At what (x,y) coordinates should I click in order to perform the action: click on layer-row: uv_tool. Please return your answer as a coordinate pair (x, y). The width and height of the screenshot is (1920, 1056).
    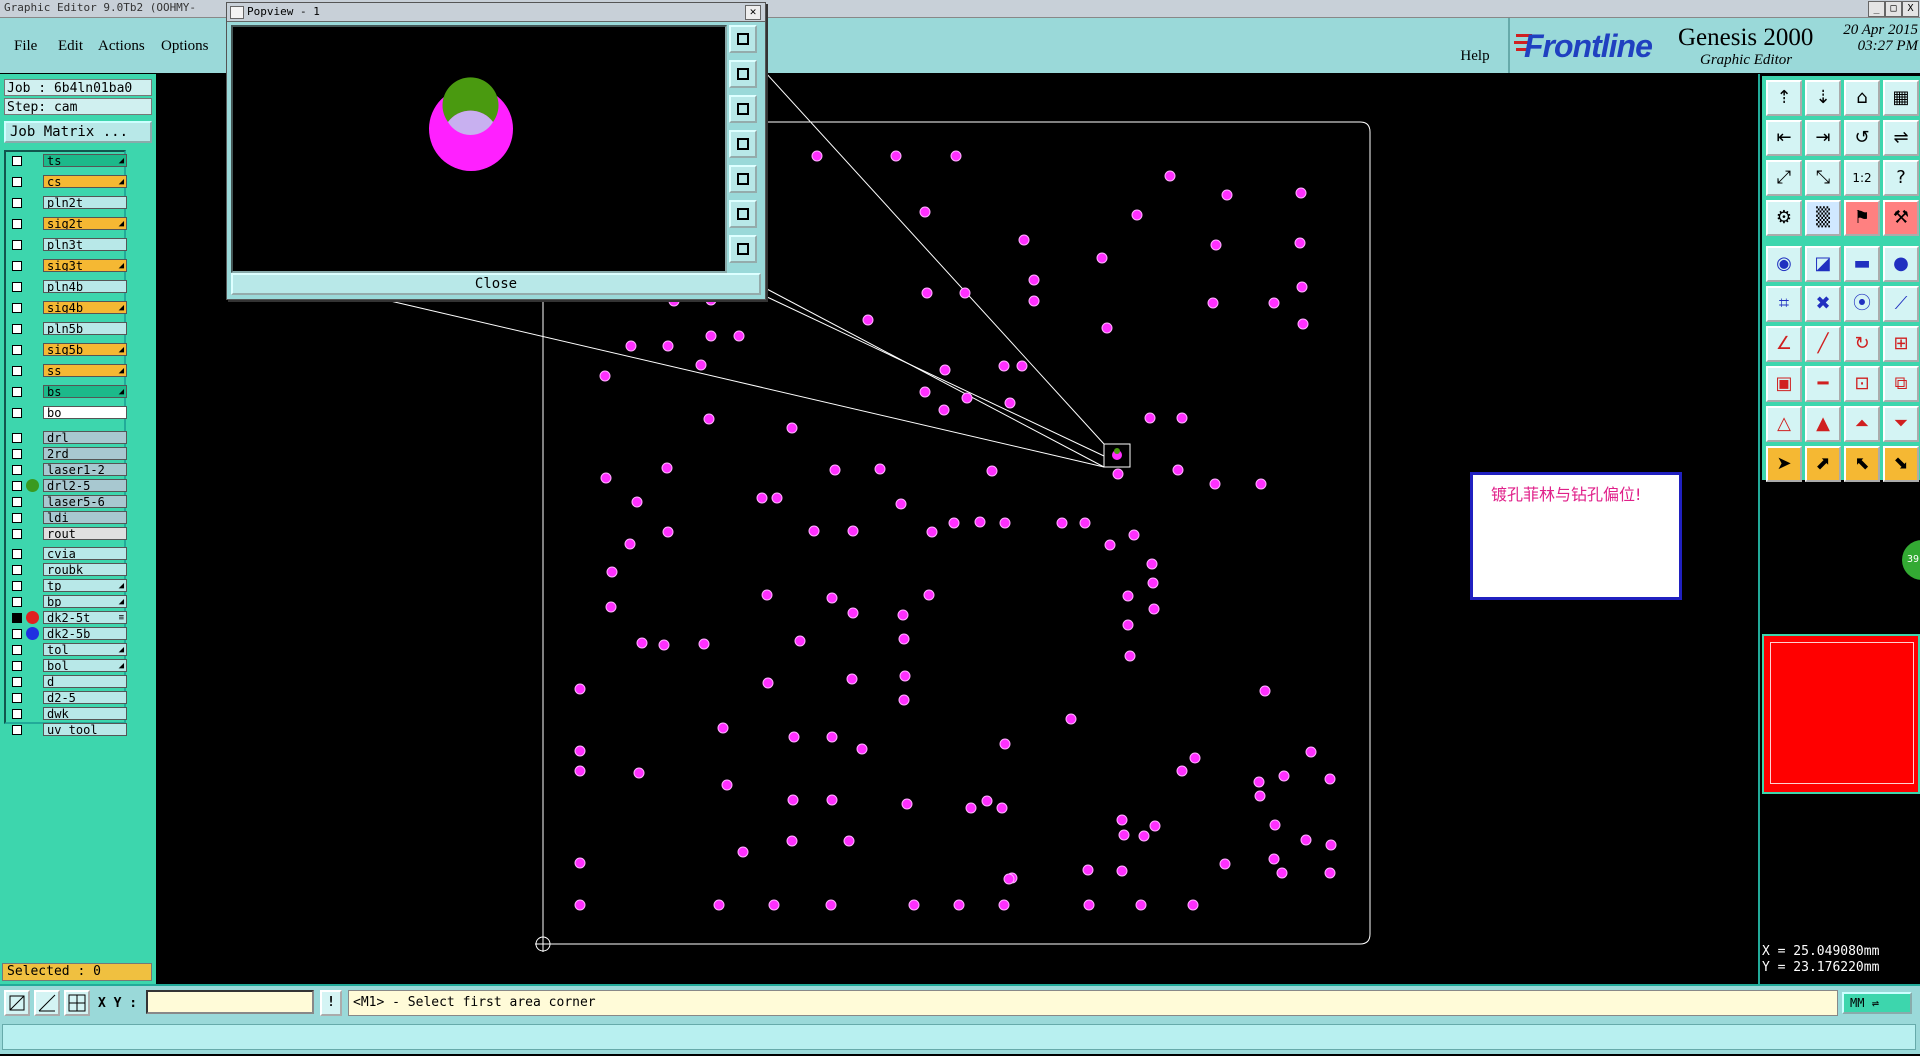
    Looking at the image, I should click on (66, 730).